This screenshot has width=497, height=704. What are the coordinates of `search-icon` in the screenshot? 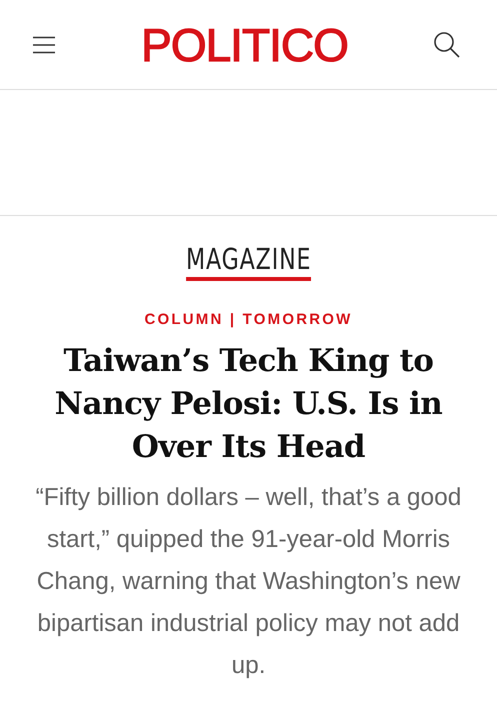 It's located at (447, 44).